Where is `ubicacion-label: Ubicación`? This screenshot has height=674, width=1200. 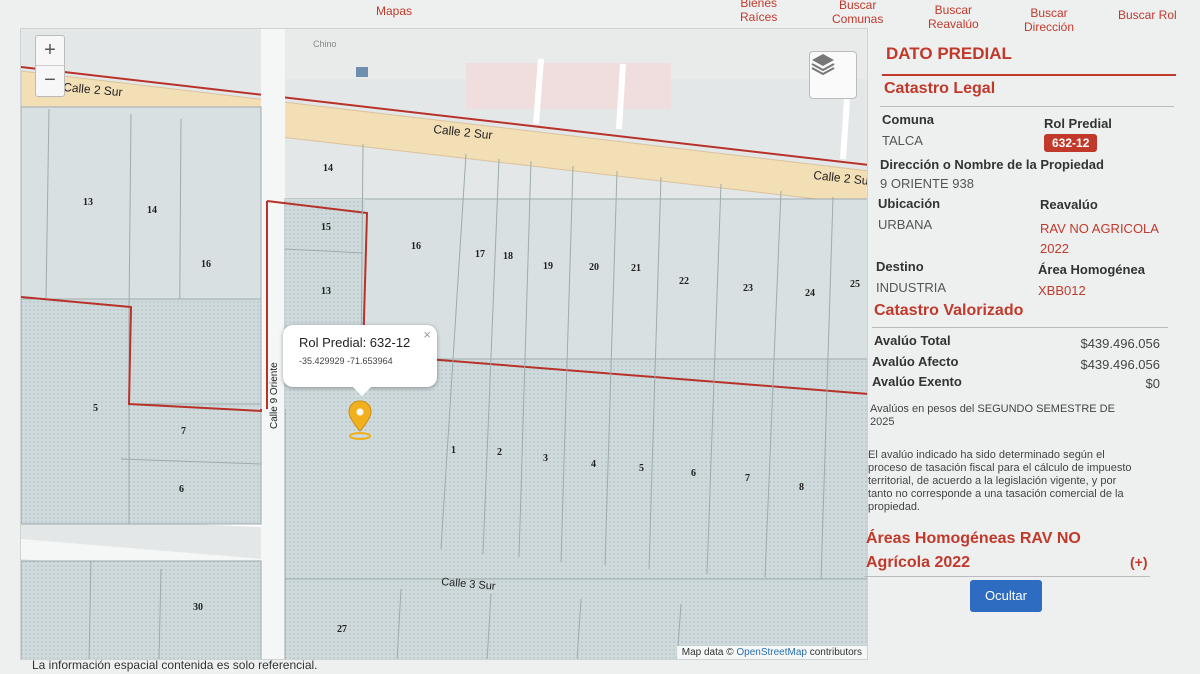 ubicacion-label: Ubicación is located at coordinates (909, 203).